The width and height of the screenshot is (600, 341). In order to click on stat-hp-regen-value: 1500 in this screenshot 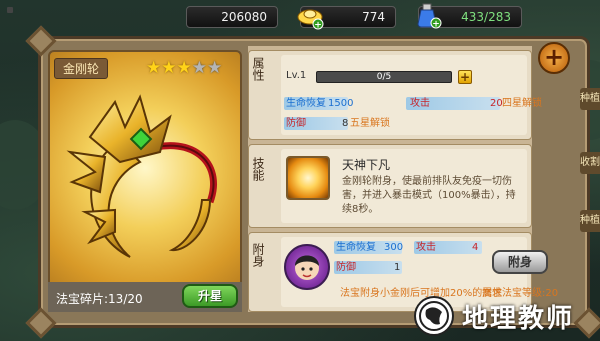, I will do `click(341, 103)`.